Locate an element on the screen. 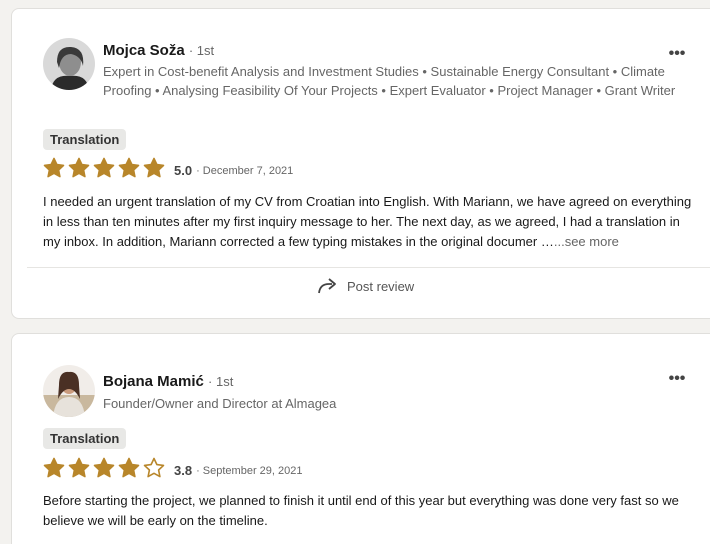 The width and height of the screenshot is (710, 544). review-date: · September 29, 2021 is located at coordinates (249, 470).